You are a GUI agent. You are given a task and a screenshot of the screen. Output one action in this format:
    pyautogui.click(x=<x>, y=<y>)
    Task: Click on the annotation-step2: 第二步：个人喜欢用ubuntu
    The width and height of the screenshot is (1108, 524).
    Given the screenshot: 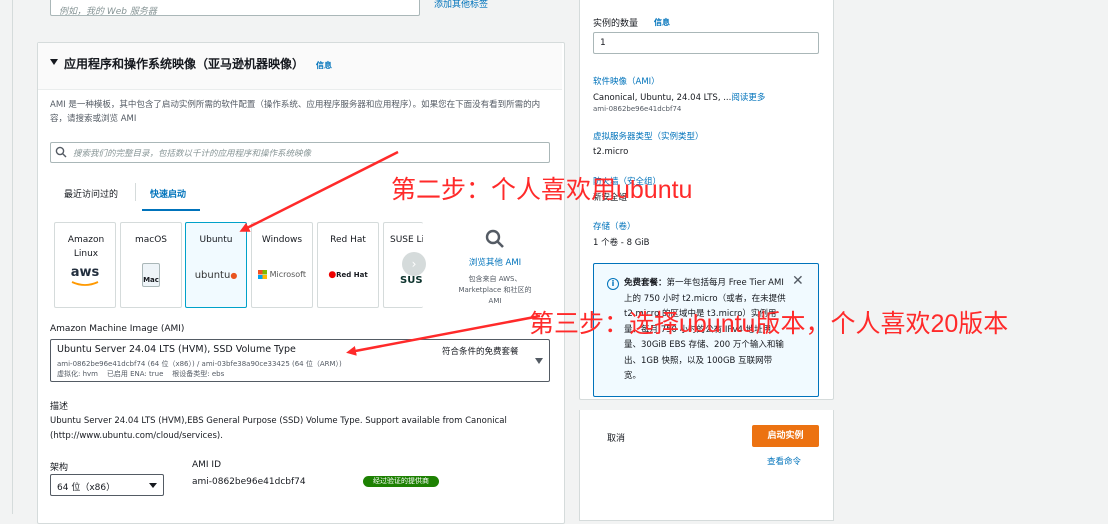 What is the action you would take?
    pyautogui.click(x=542, y=190)
    